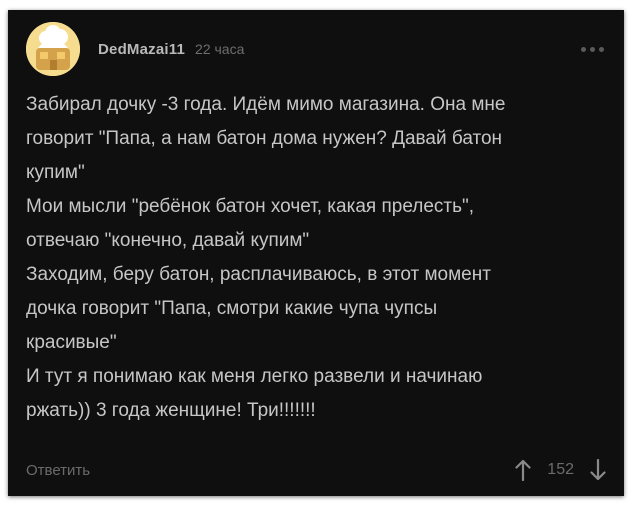 This screenshot has width=640, height=508. Describe the element at coordinates (168, 240) in the screenshot. I see `comment-line: отвечаю "конечно, давай купим"` at that location.